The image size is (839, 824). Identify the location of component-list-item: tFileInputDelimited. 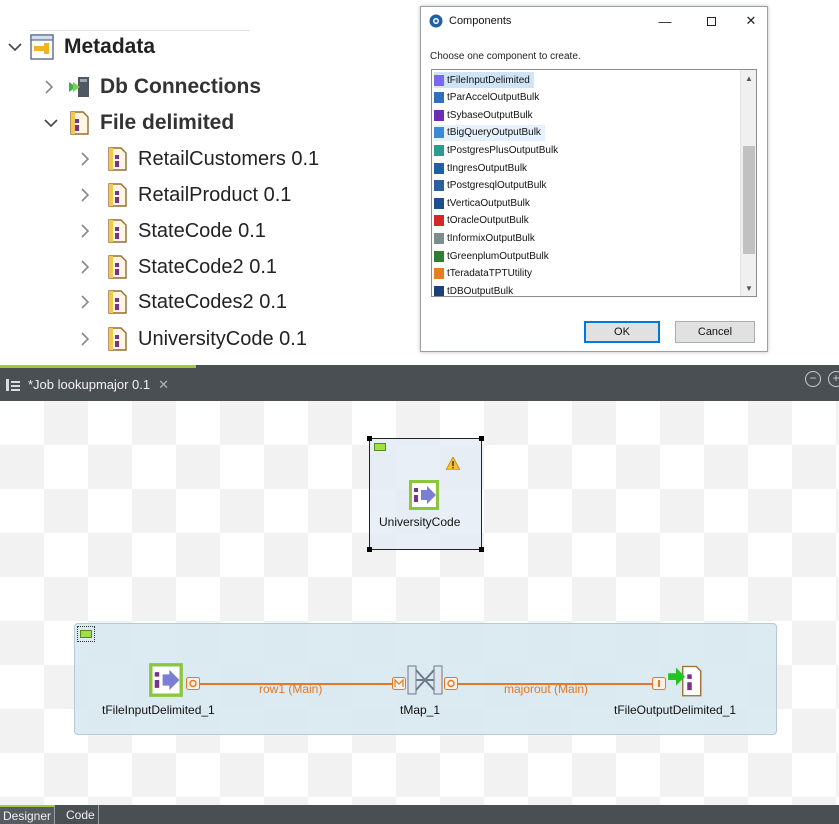
(484, 80).